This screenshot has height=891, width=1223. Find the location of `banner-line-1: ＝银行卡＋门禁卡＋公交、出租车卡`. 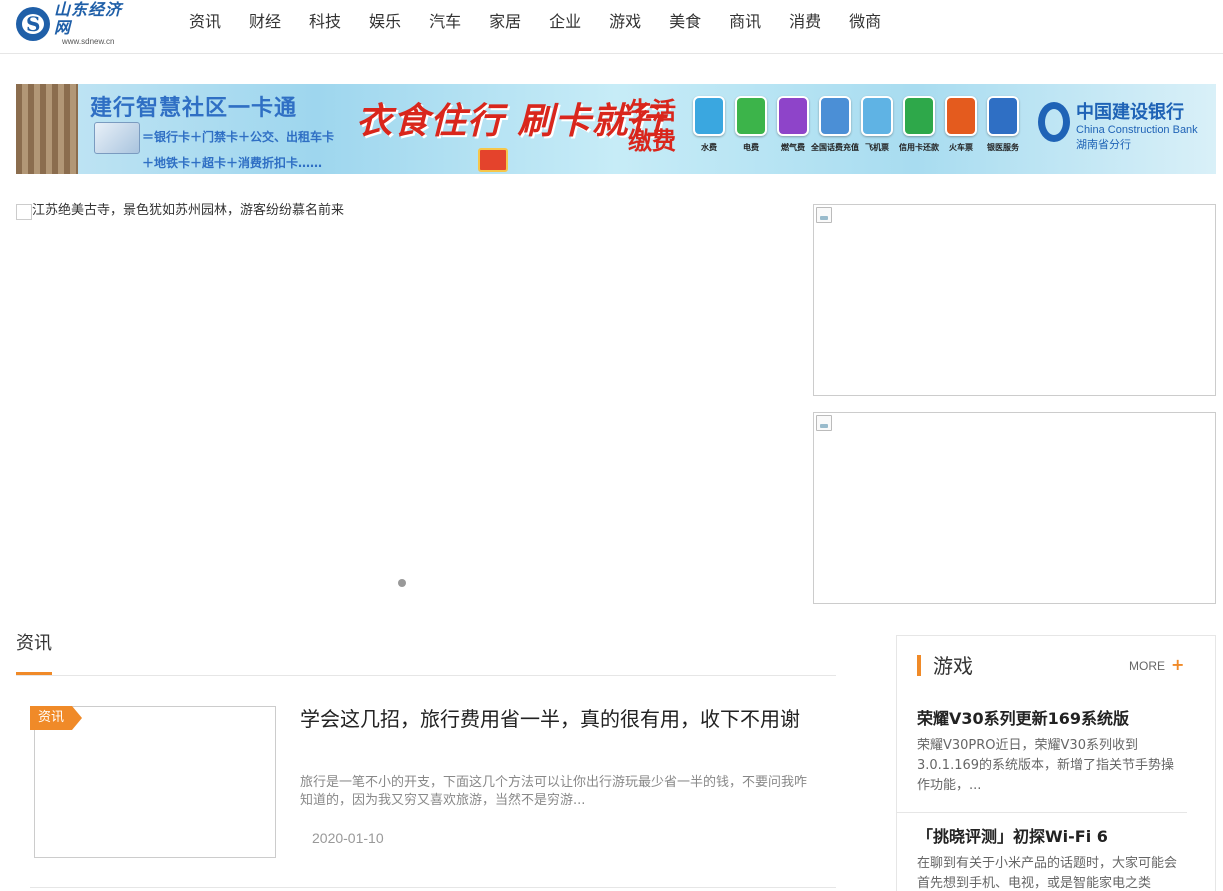

banner-line-1: ＝银行卡＋门禁卡＋公交、出租车卡 is located at coordinates (238, 137).